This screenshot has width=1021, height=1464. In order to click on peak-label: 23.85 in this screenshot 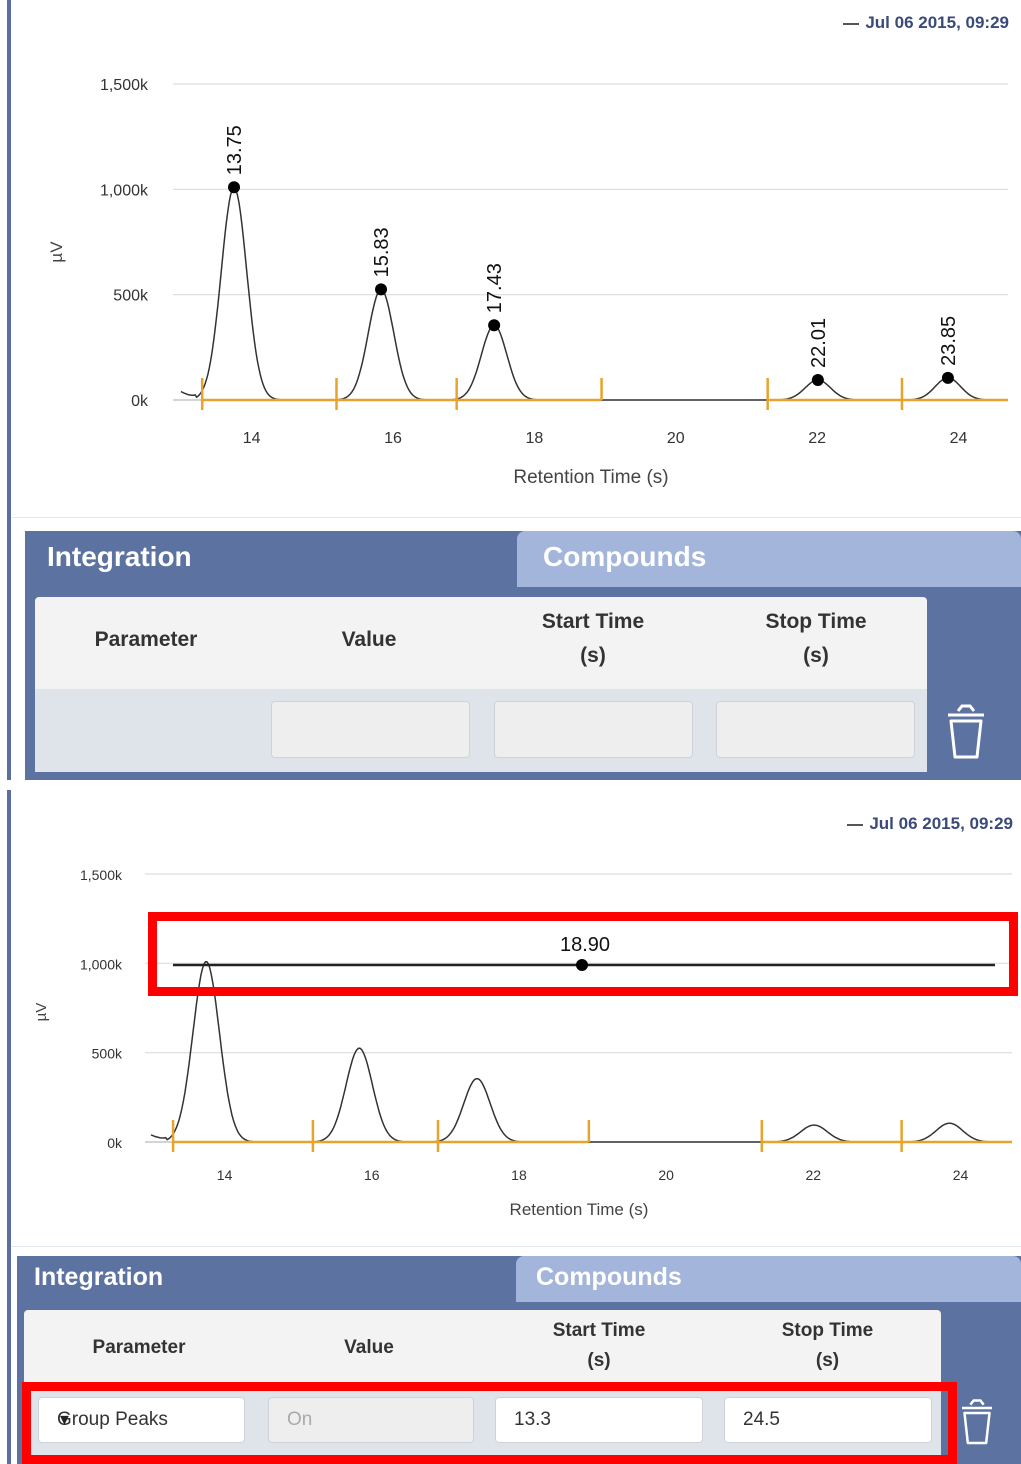, I will do `click(949, 341)`.